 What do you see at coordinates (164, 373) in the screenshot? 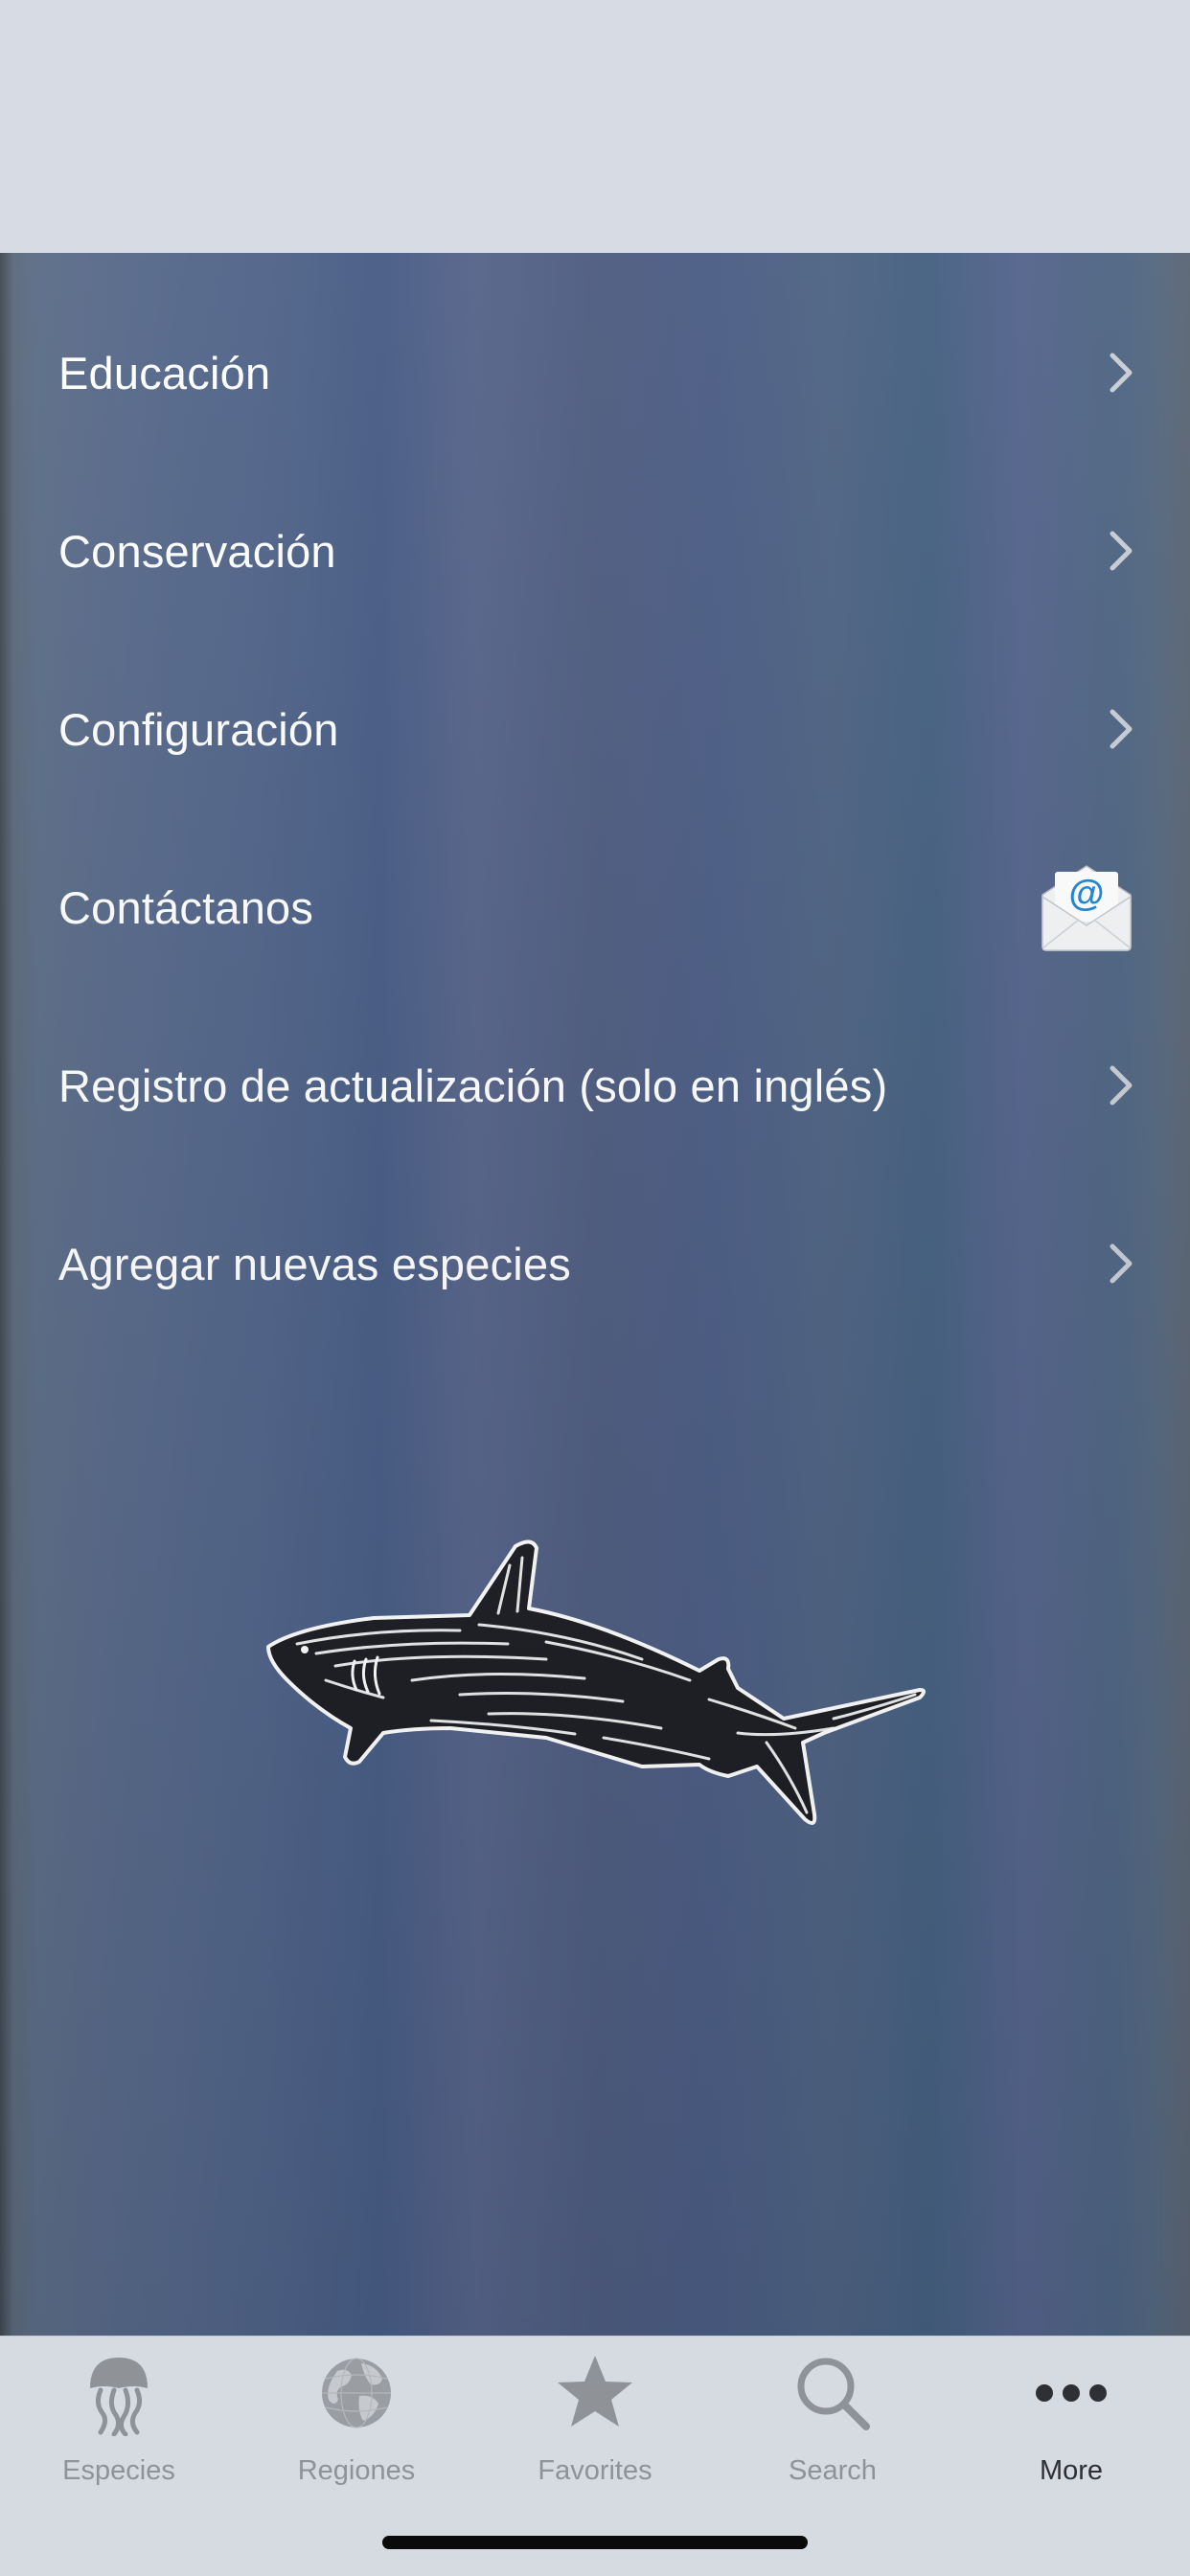
I see `menu-item-label: Educación` at bounding box center [164, 373].